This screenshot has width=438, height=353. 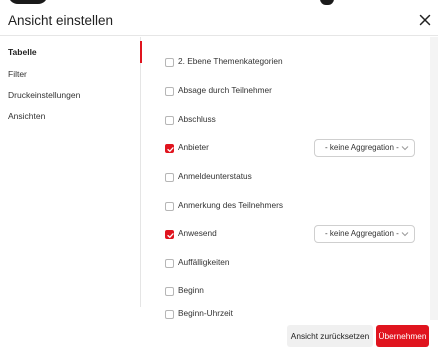 I want to click on reset-view-button: Ansicht zurücksetzen, so click(x=330, y=336).